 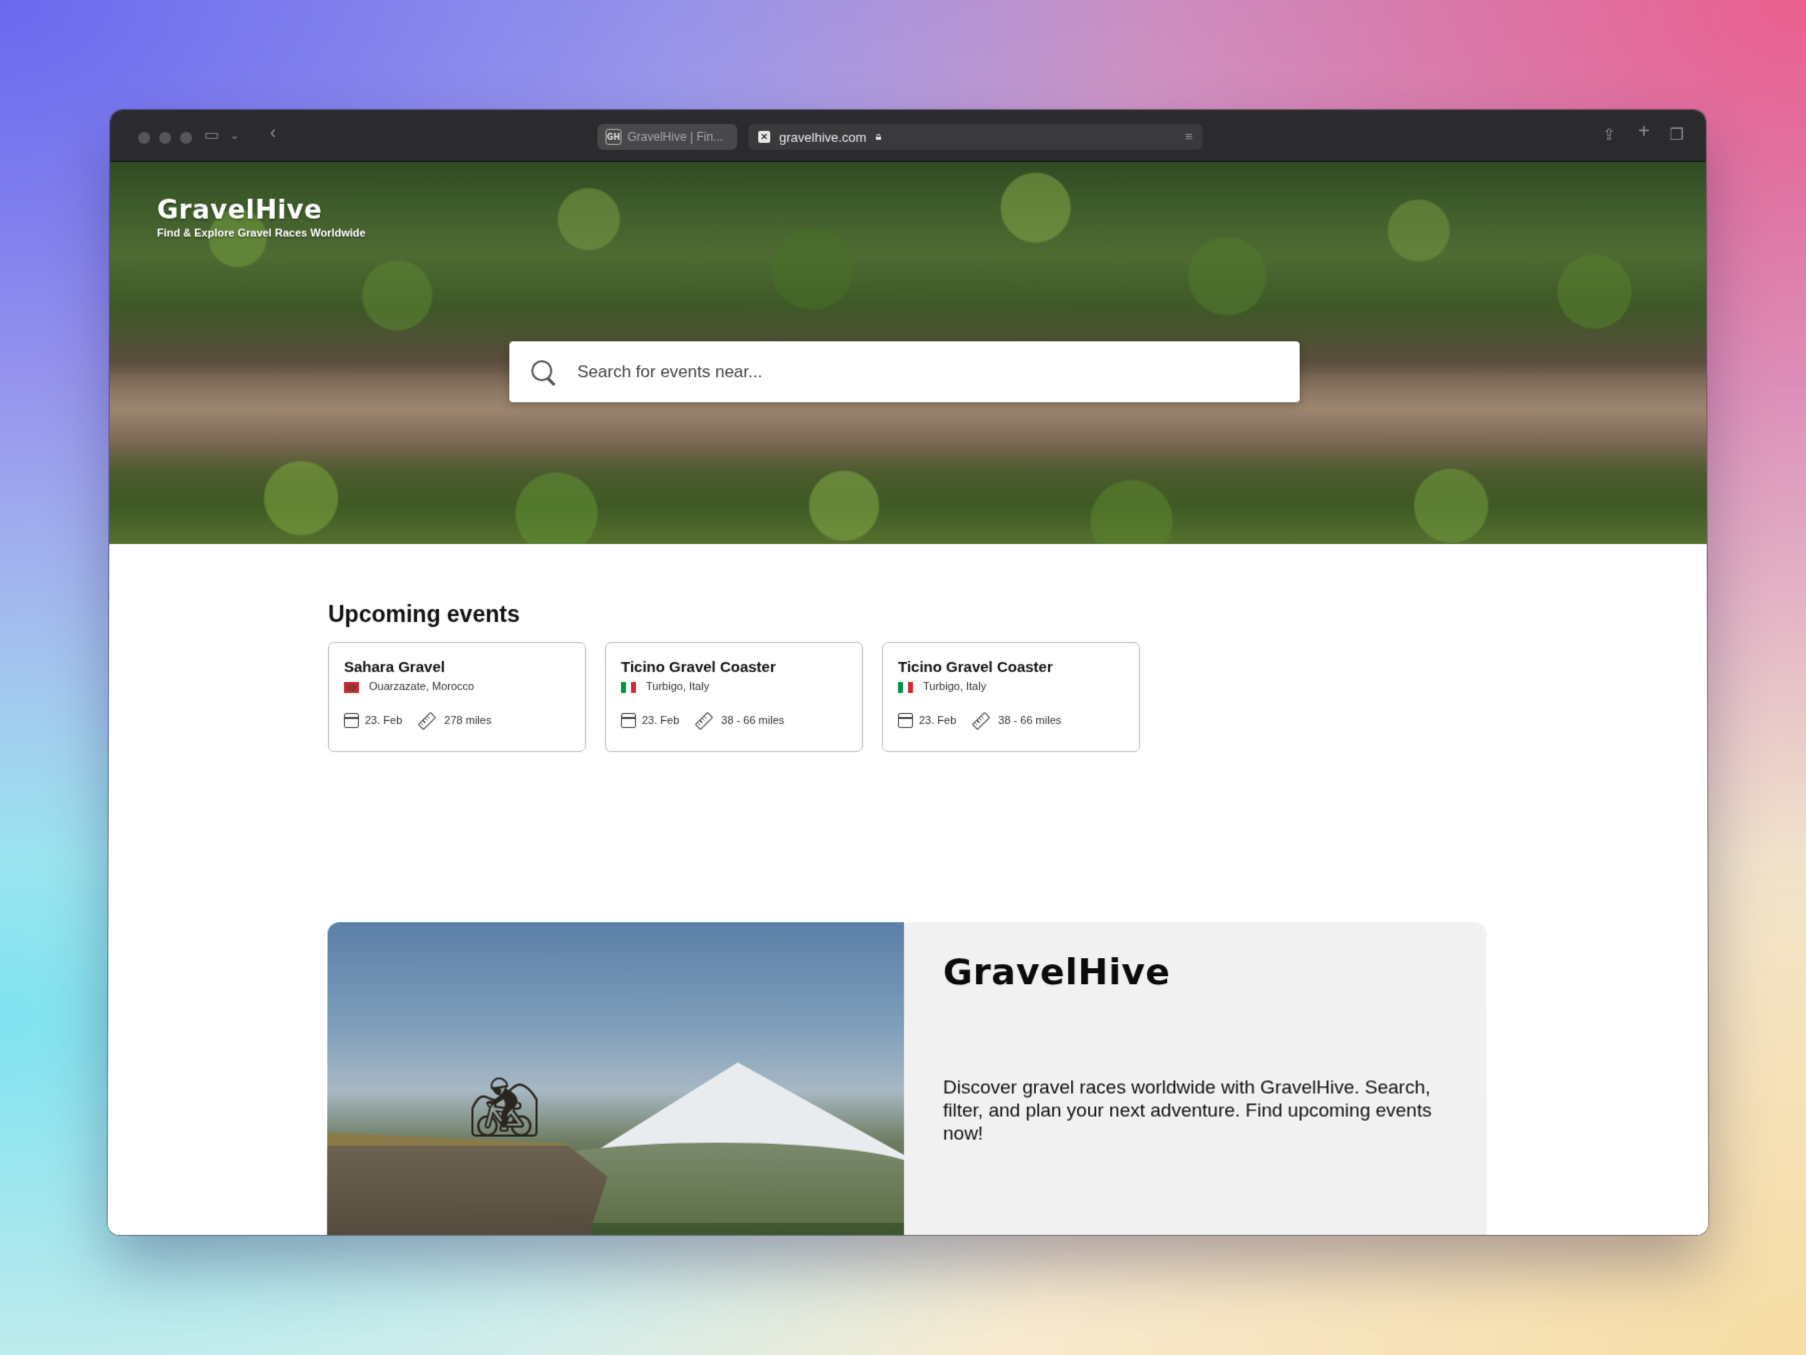 What do you see at coordinates (1676, 135) in the screenshot?
I see `tabs-overview-icon: ❐` at bounding box center [1676, 135].